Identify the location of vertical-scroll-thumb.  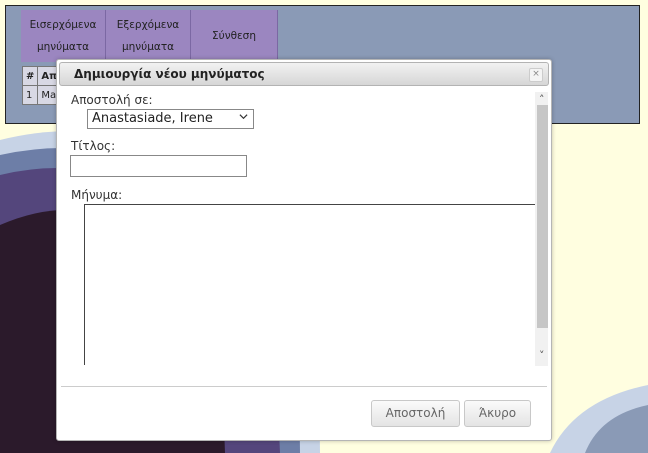
(542, 216).